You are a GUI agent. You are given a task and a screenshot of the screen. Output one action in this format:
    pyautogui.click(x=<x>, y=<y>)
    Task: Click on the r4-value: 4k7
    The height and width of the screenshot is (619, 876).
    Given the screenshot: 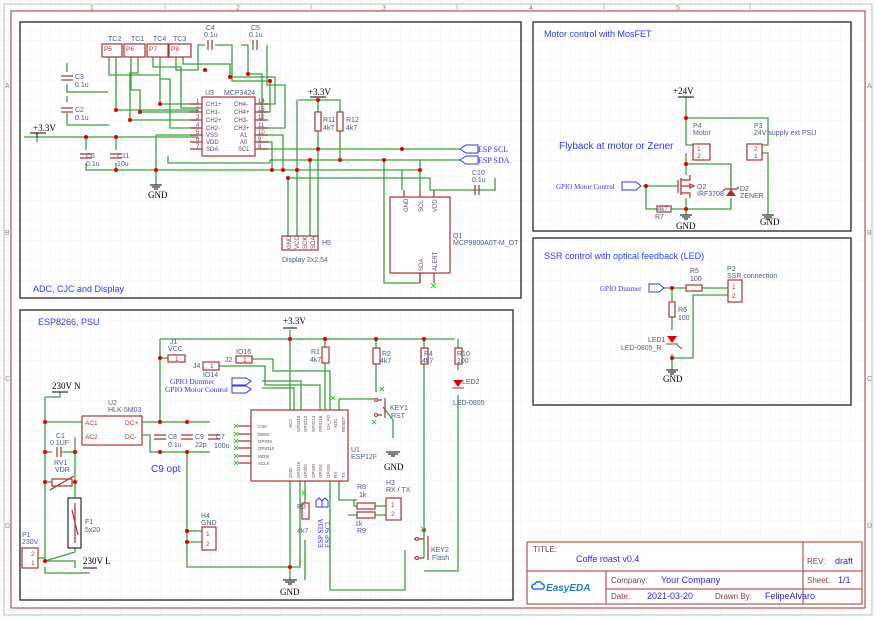 What is the action you would take?
    pyautogui.click(x=427, y=361)
    